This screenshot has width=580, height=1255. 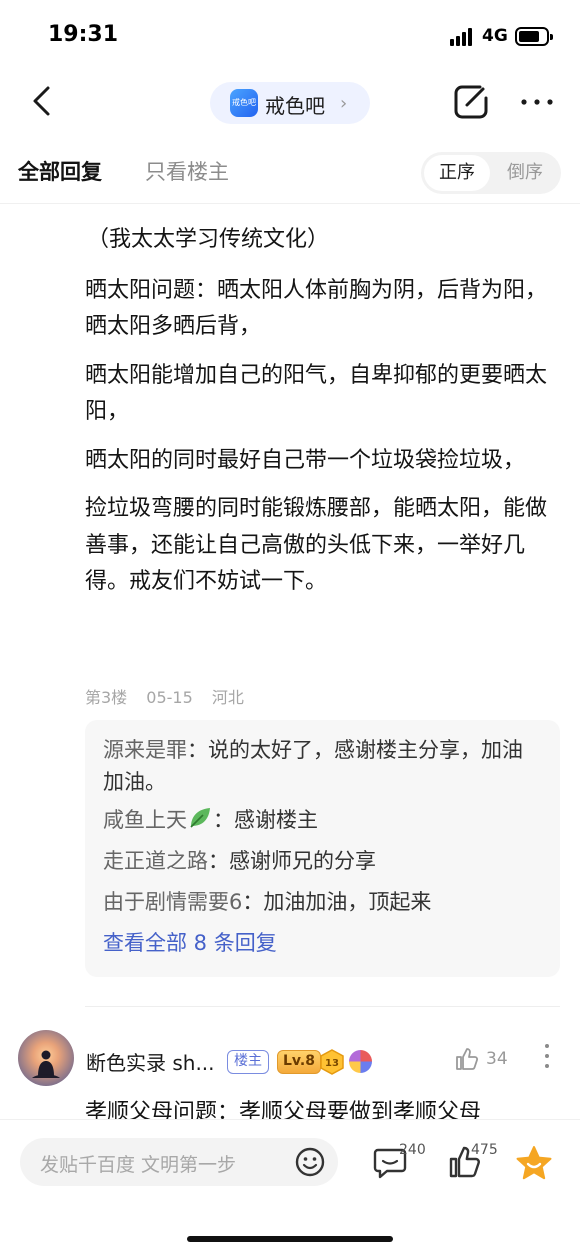 I want to click on view-all-replies-link: 查看全部 8 条回复, so click(x=322, y=943).